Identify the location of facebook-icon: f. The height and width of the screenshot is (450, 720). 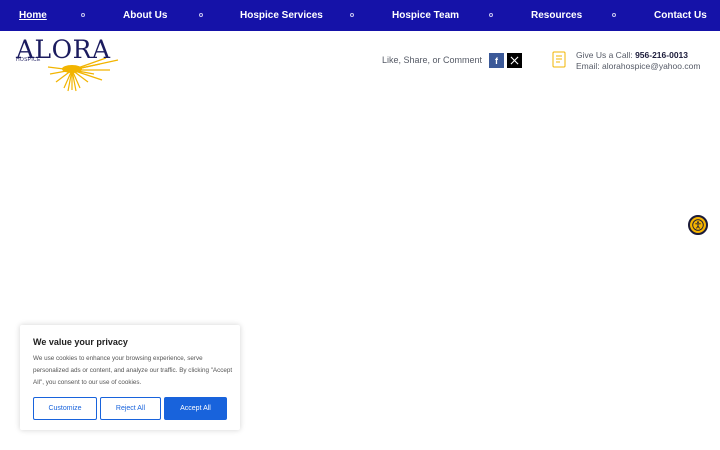
(496, 60).